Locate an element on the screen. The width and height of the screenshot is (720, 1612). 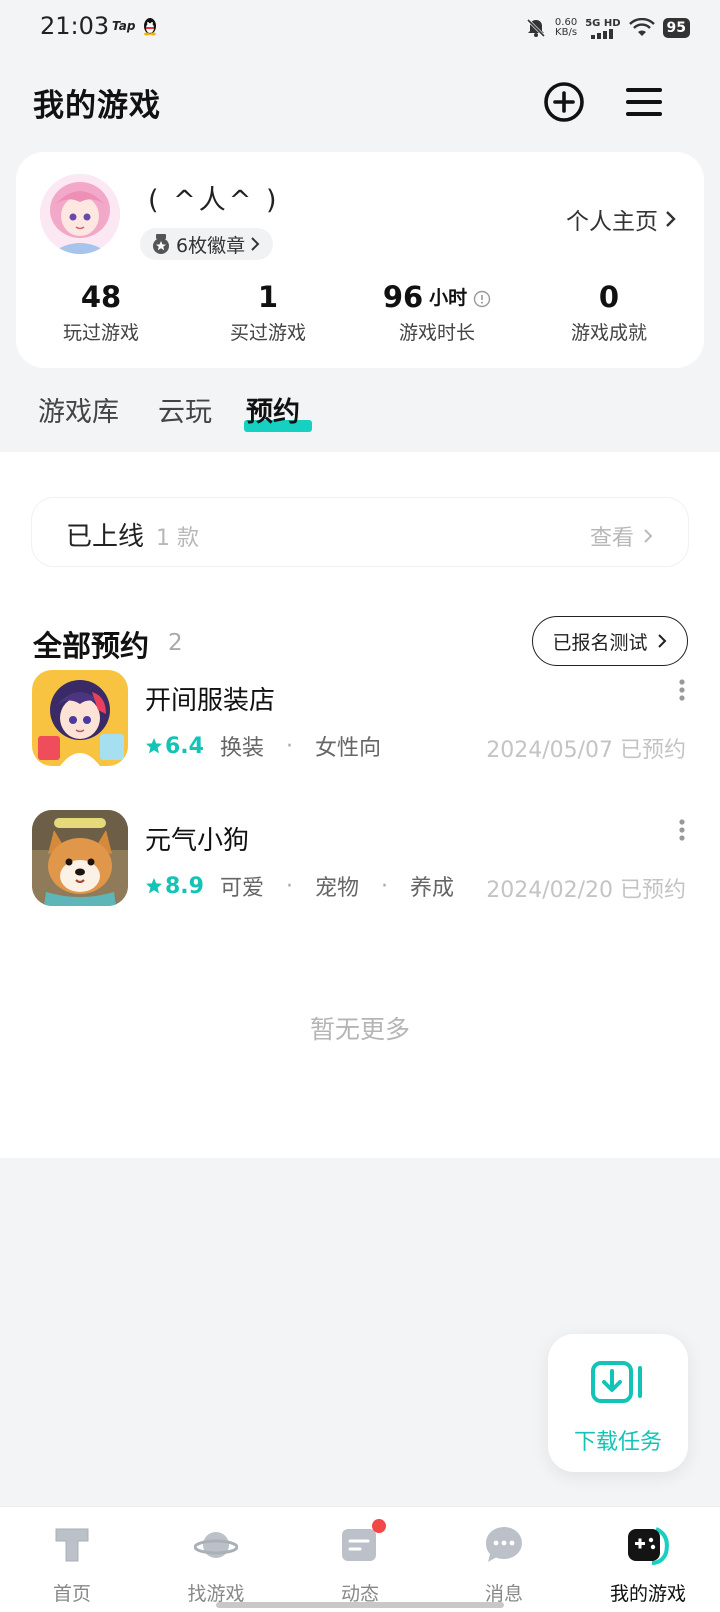
nav-messages: 消息 is located at coordinates (504, 1559).